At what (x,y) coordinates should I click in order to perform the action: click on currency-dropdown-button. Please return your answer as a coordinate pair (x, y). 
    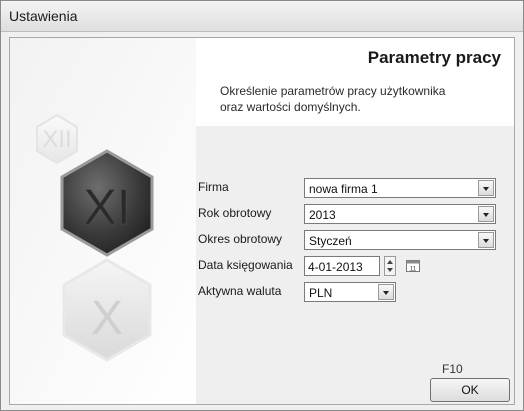
    Looking at the image, I should click on (386, 292).